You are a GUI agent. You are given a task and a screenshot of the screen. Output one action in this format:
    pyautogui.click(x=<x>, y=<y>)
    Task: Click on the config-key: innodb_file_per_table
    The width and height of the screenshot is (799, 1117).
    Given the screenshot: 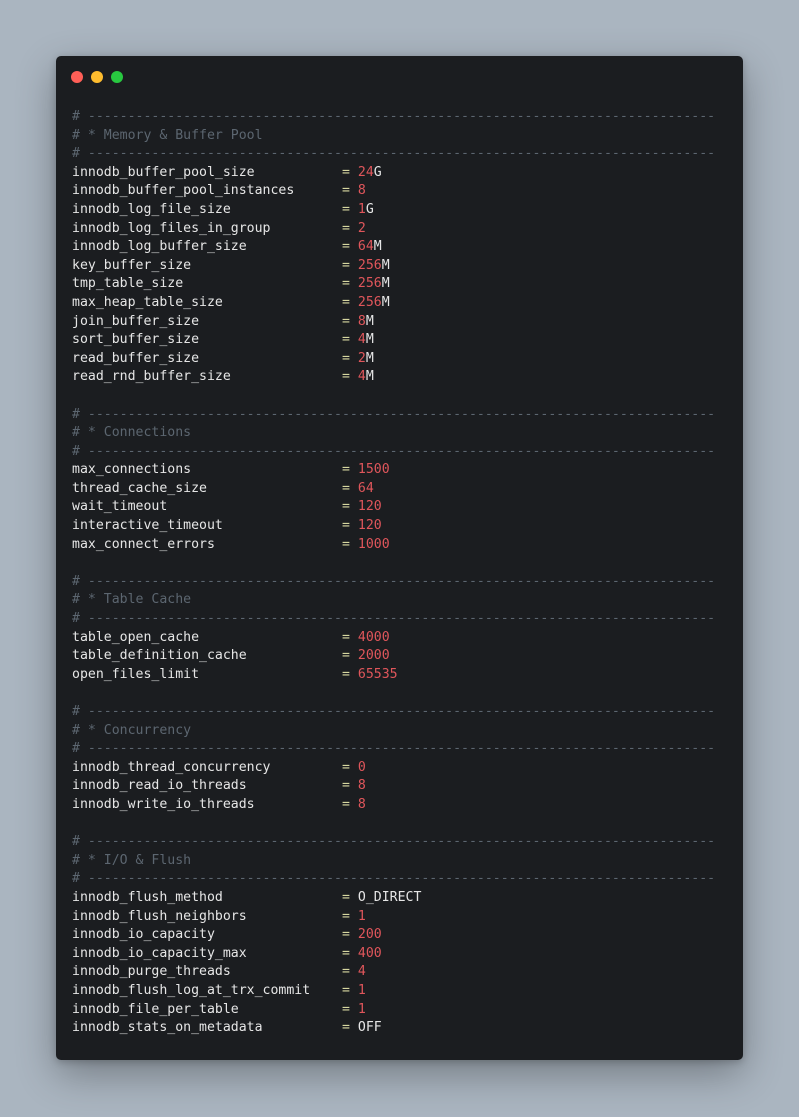 What is the action you would take?
    pyautogui.click(x=155, y=1009)
    